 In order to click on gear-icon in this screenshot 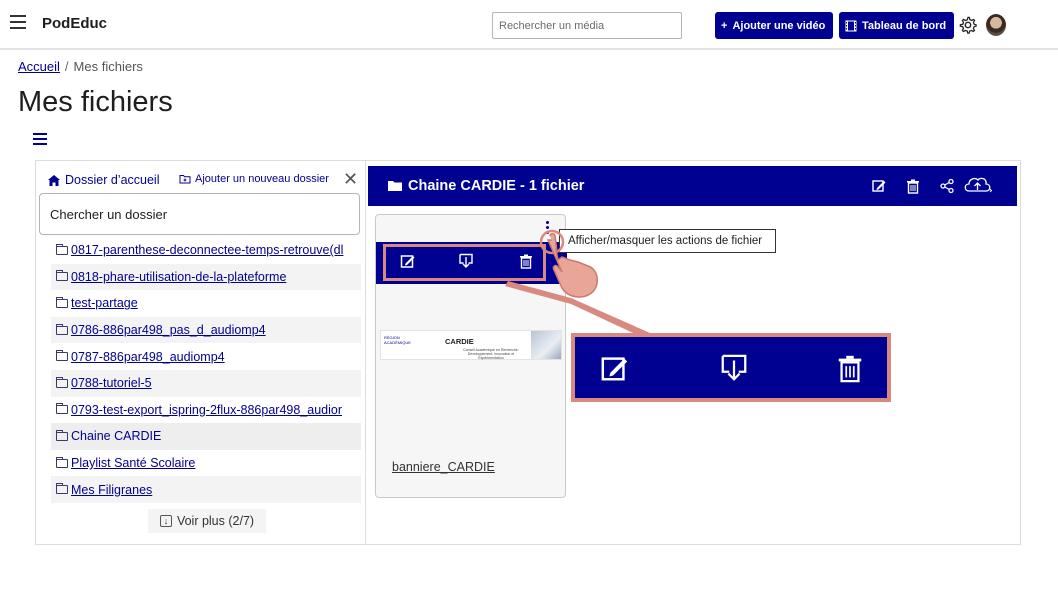, I will do `click(968, 25)`.